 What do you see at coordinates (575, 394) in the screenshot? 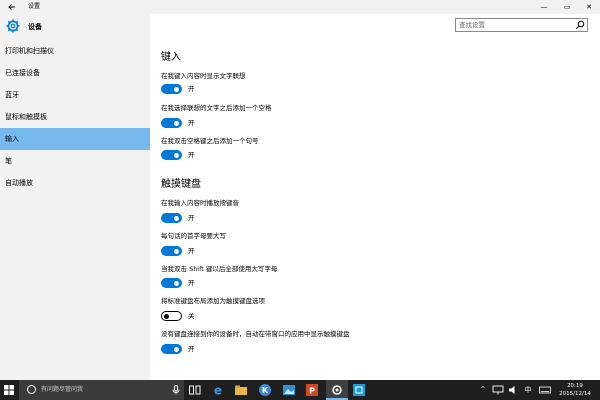
I see `clock-date: 2015/12/14` at bounding box center [575, 394].